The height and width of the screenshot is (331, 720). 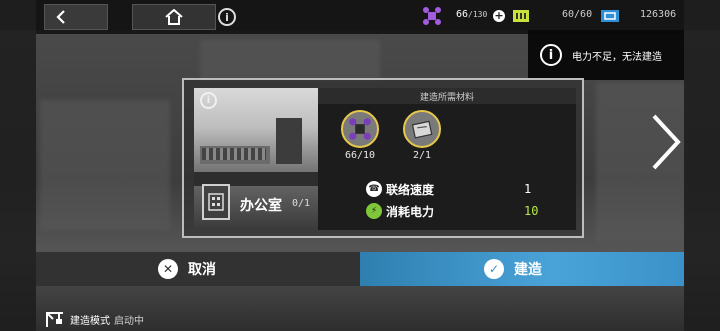 What do you see at coordinates (521, 16) in the screenshot?
I see `battery-icon` at bounding box center [521, 16].